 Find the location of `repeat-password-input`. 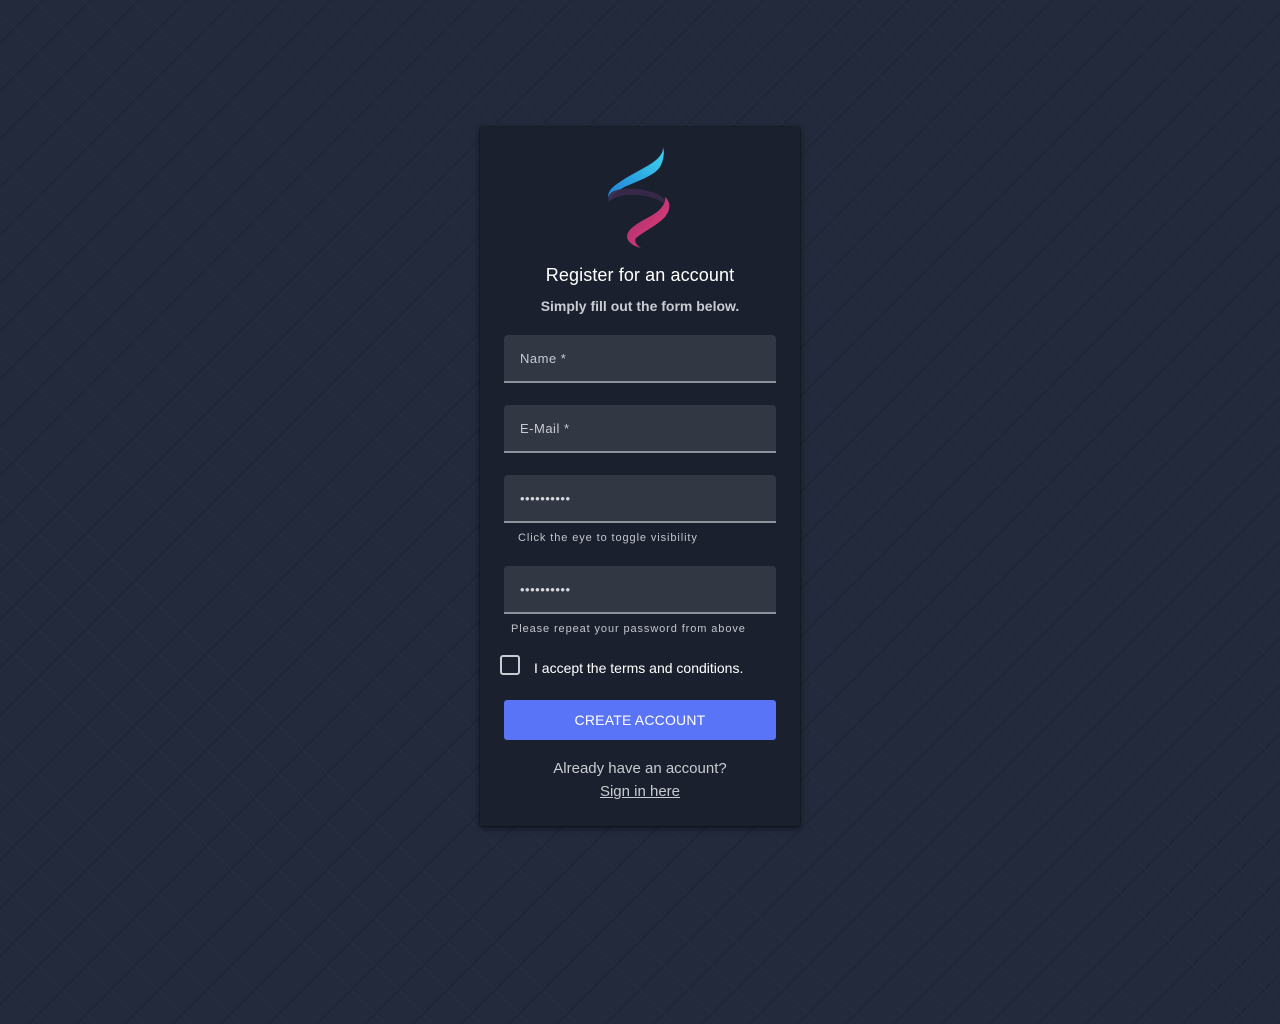

repeat-password-input is located at coordinates (640, 589).